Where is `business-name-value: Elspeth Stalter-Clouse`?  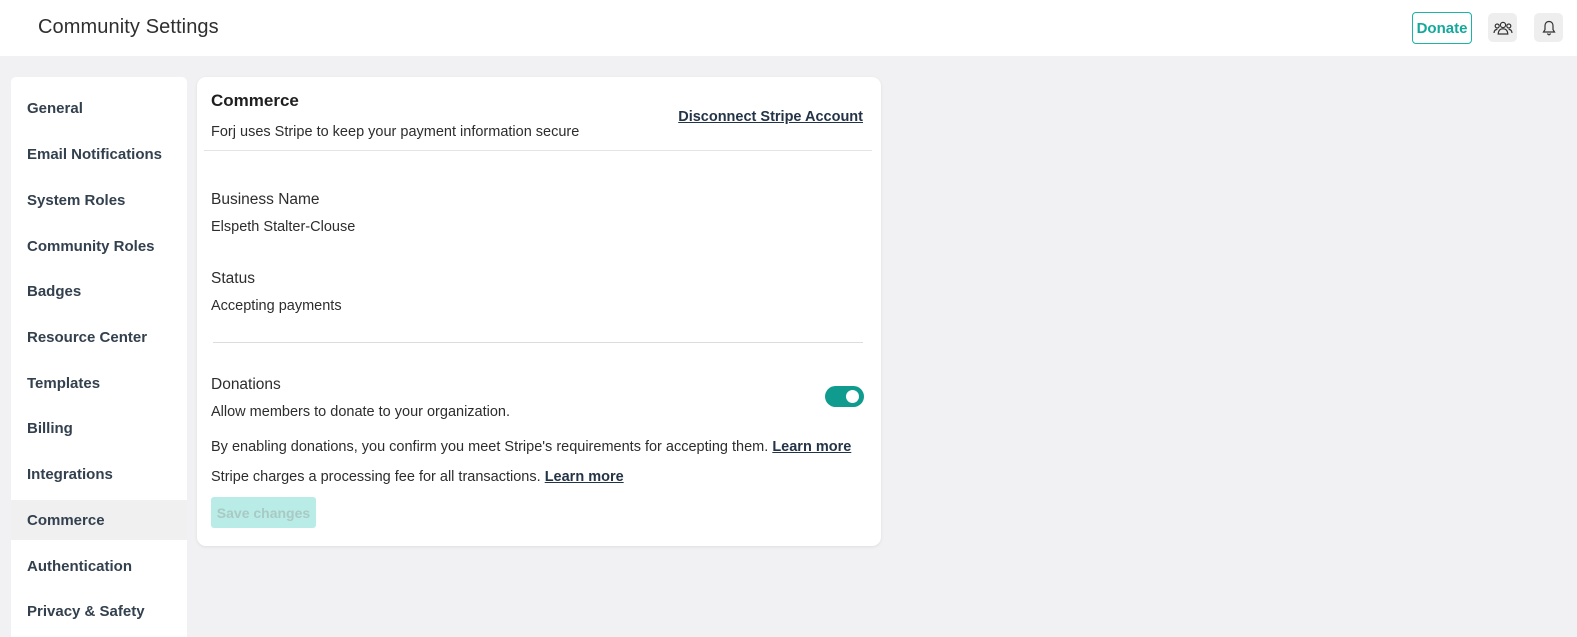 business-name-value: Elspeth Stalter-Clouse is located at coordinates (283, 227).